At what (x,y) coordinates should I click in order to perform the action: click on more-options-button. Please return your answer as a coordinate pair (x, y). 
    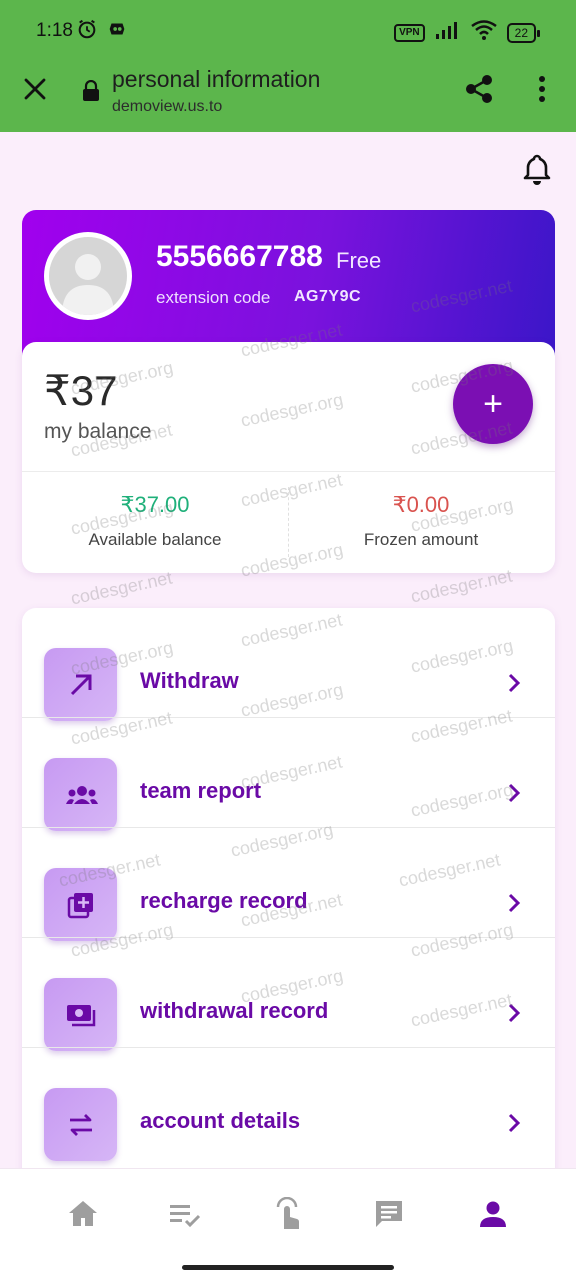
    Looking at the image, I should click on (542, 91).